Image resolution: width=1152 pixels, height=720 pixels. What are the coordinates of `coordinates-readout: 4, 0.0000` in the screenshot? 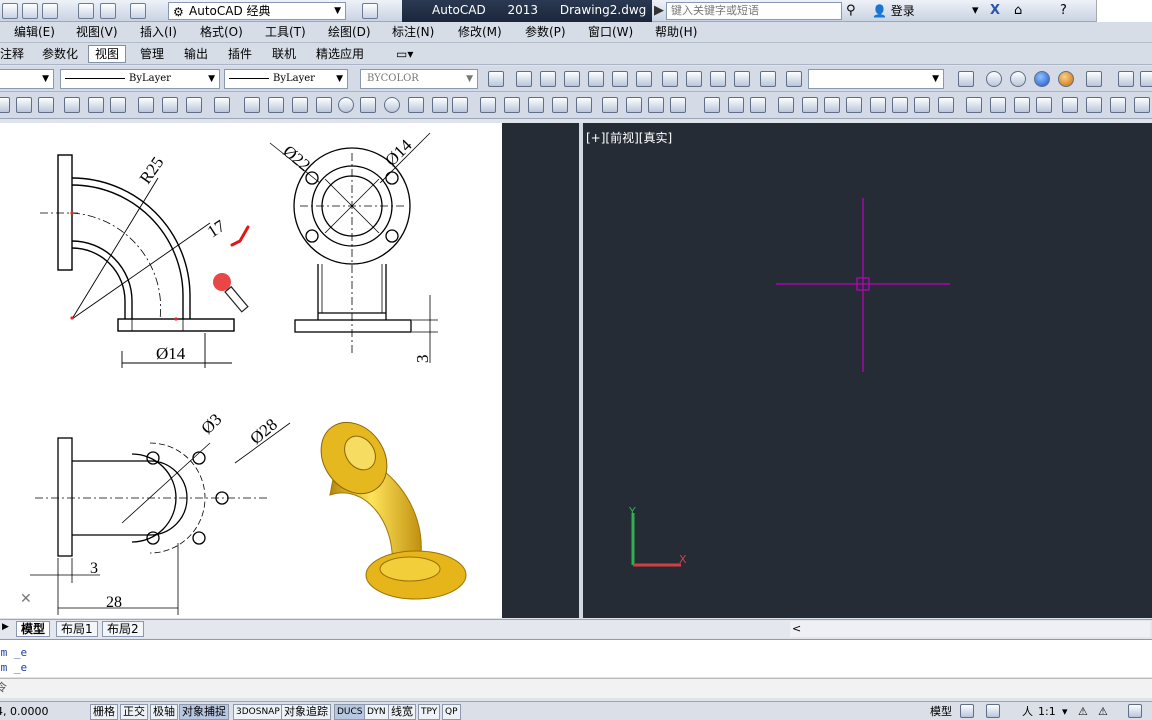 It's located at (42, 711).